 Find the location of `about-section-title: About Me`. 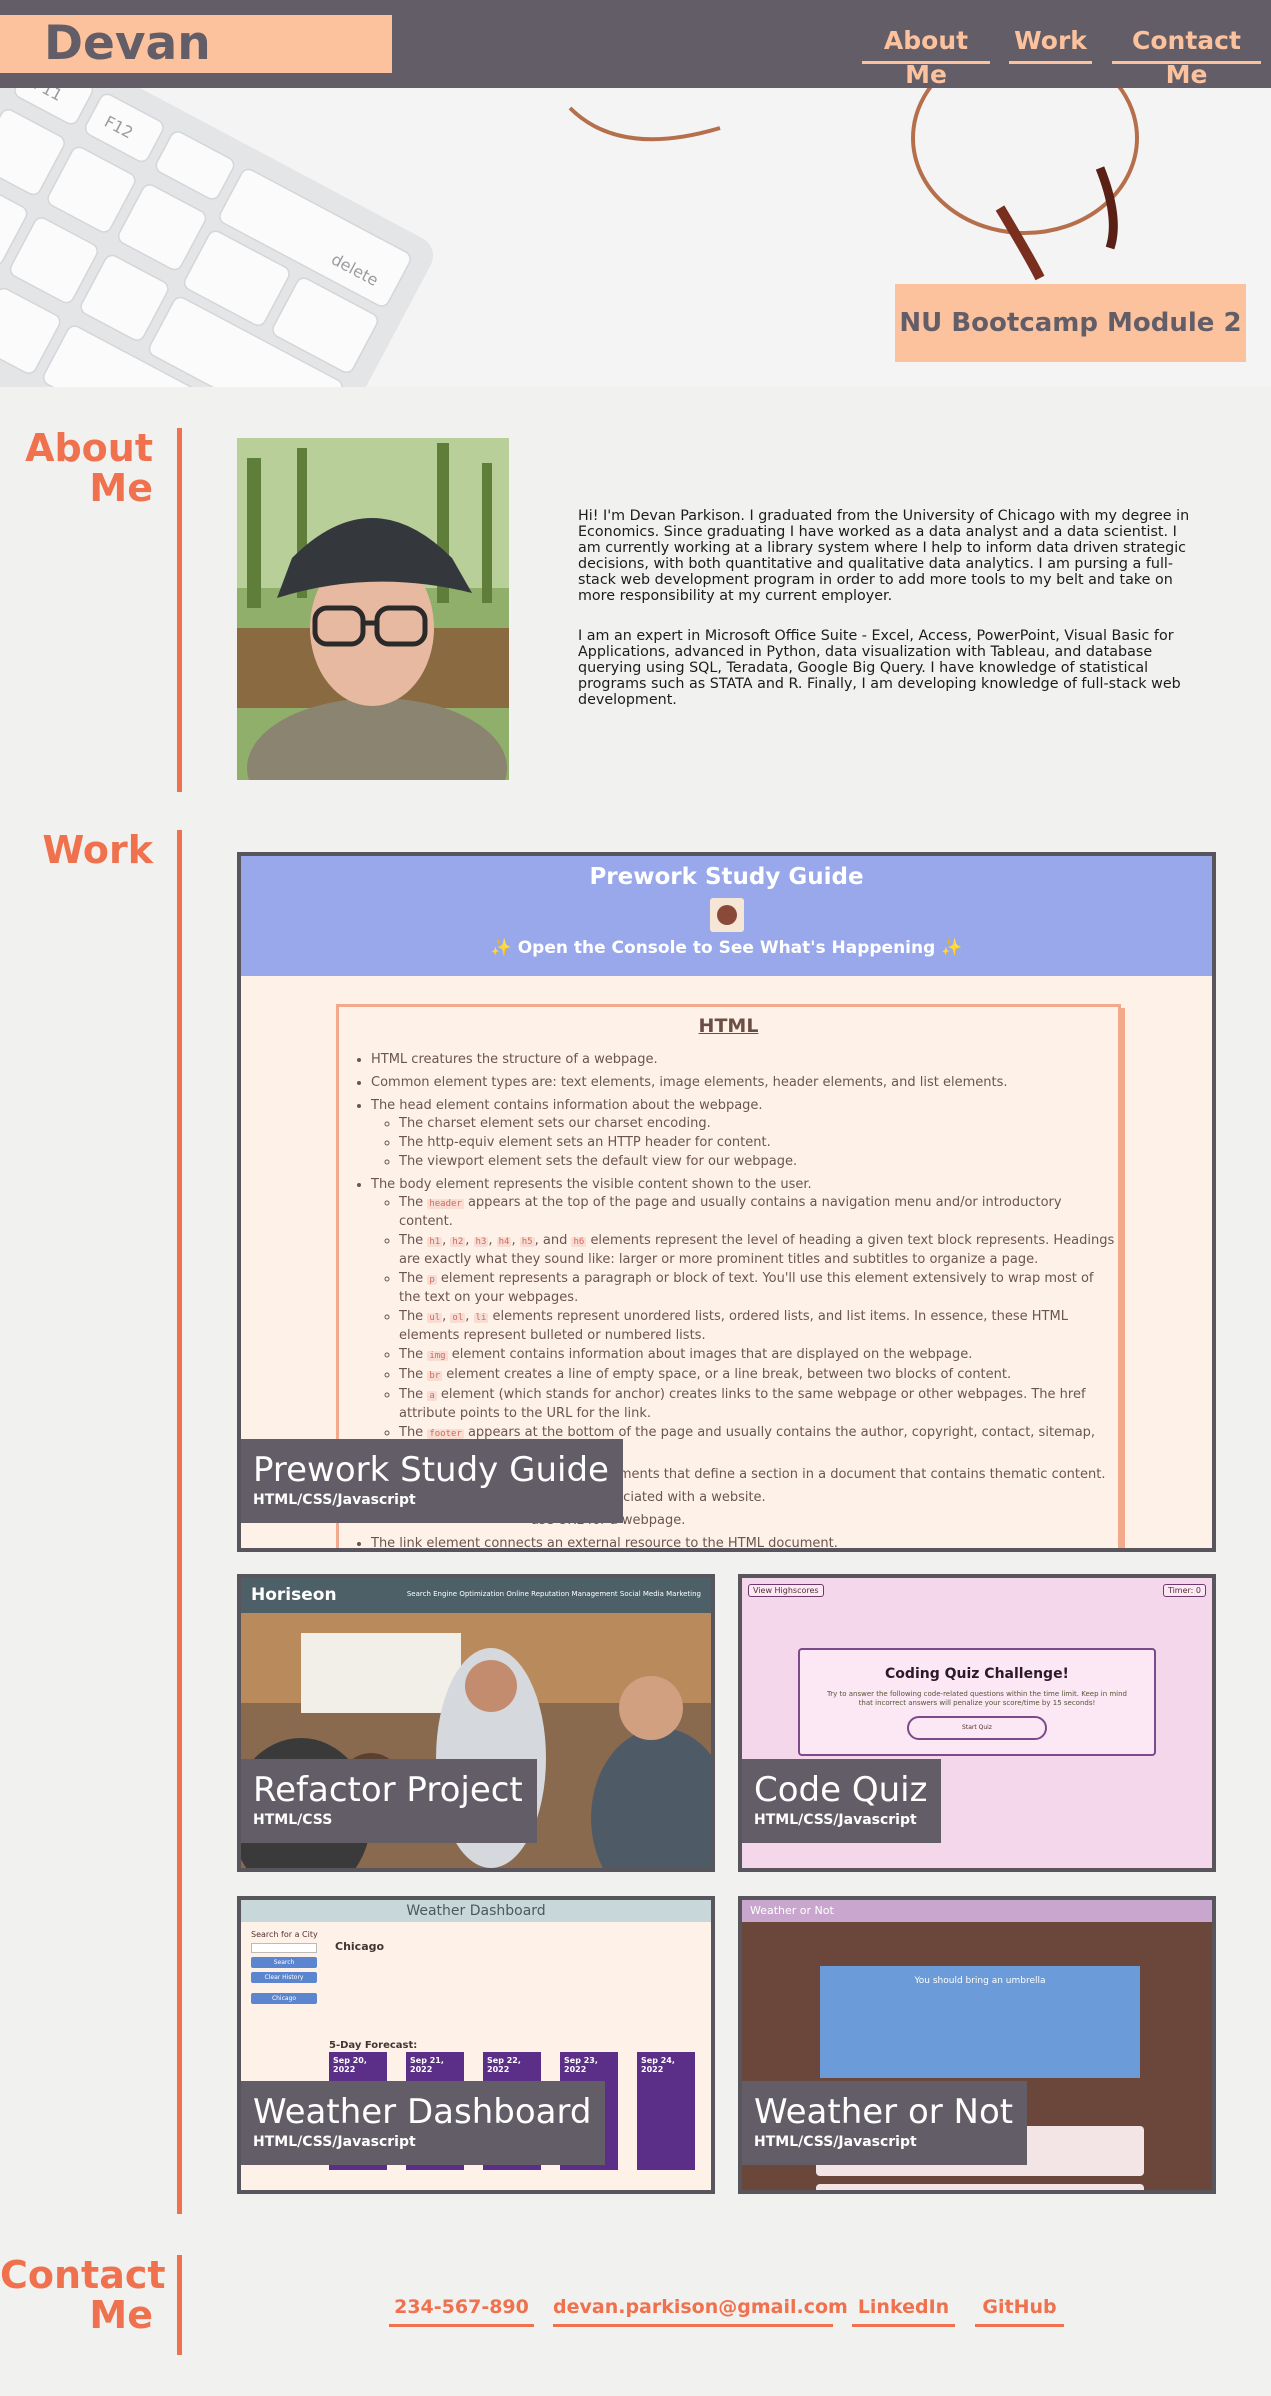

about-section-title: About Me is located at coordinates (89, 468).